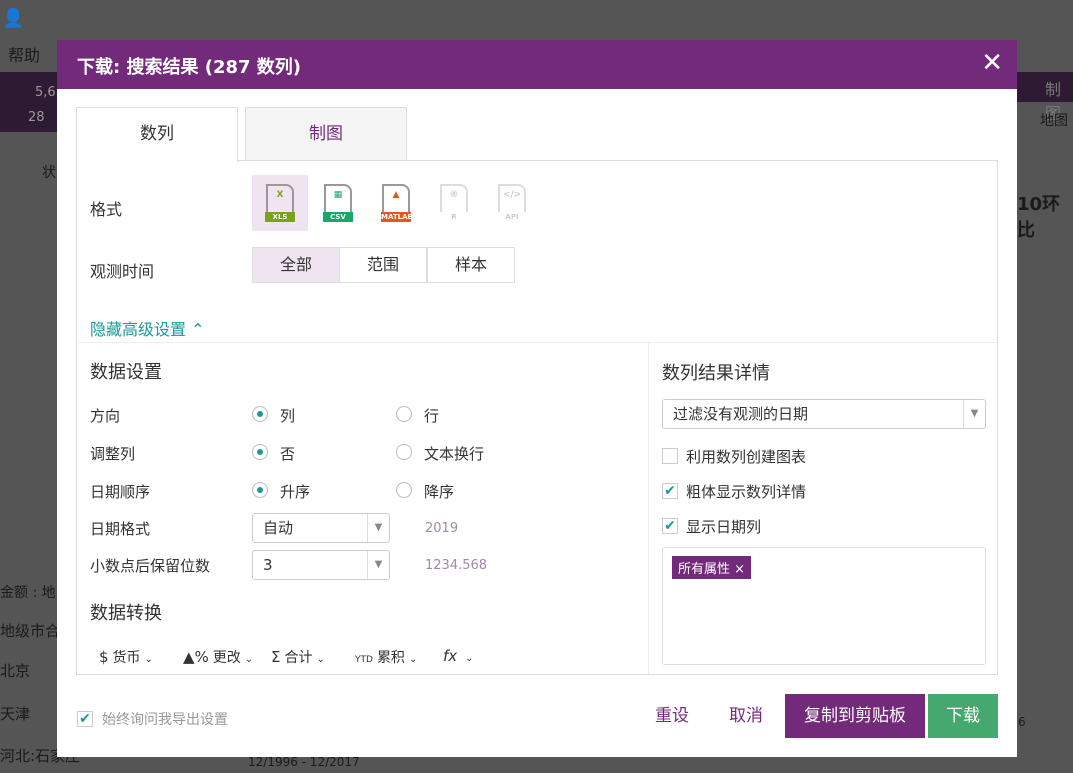 This screenshot has width=1073, height=773. I want to click on radio-label: 升序, so click(295, 492).